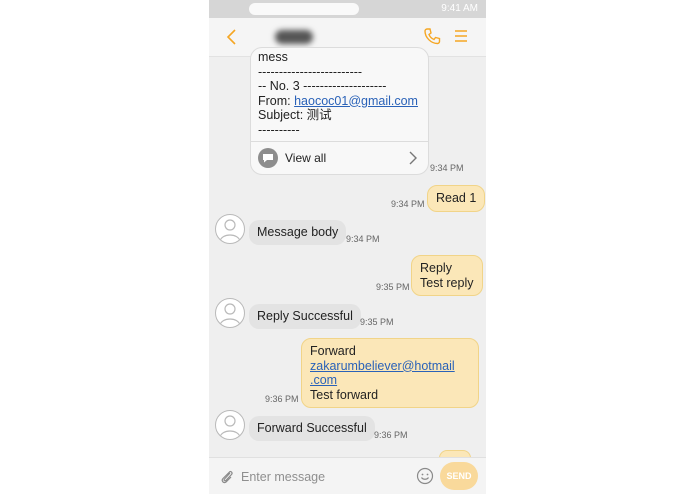 This screenshot has width=695, height=494. I want to click on card-partial-line: mess, so click(273, 57).